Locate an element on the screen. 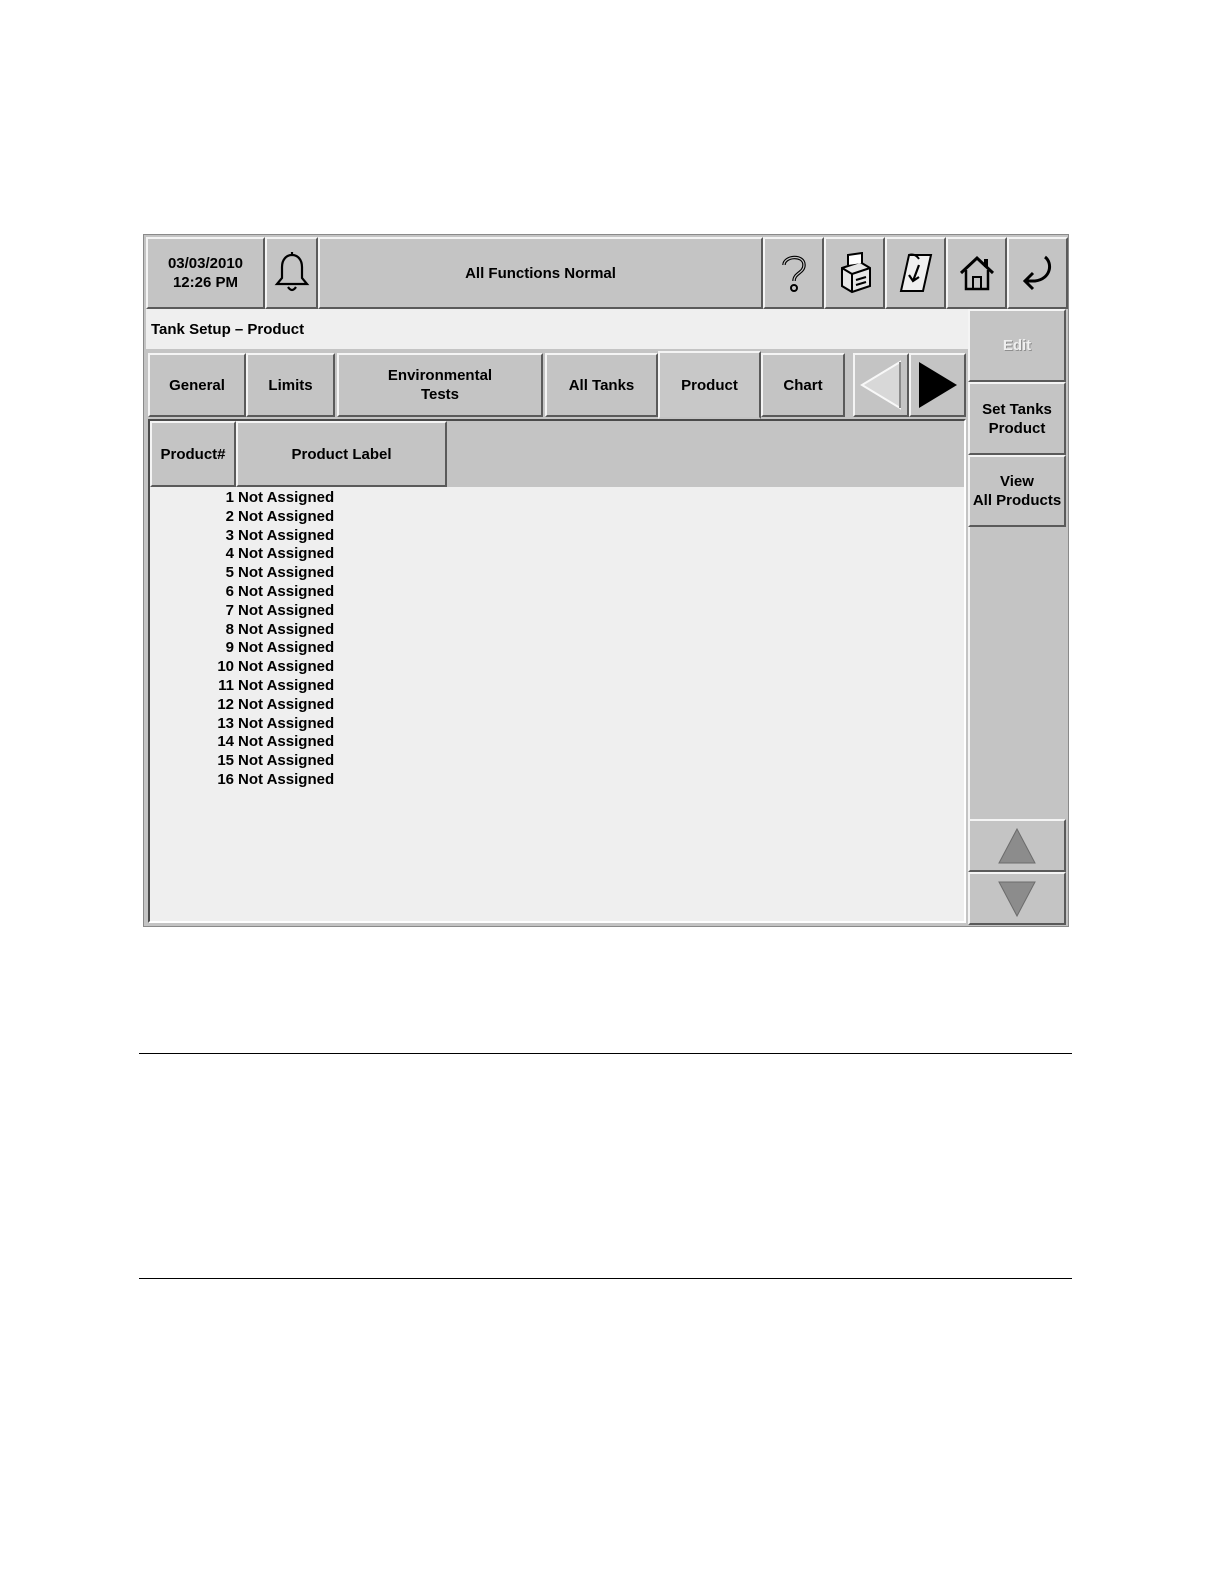 This screenshot has width=1224, height=1584. tab-chart: Chart is located at coordinates (803, 385).